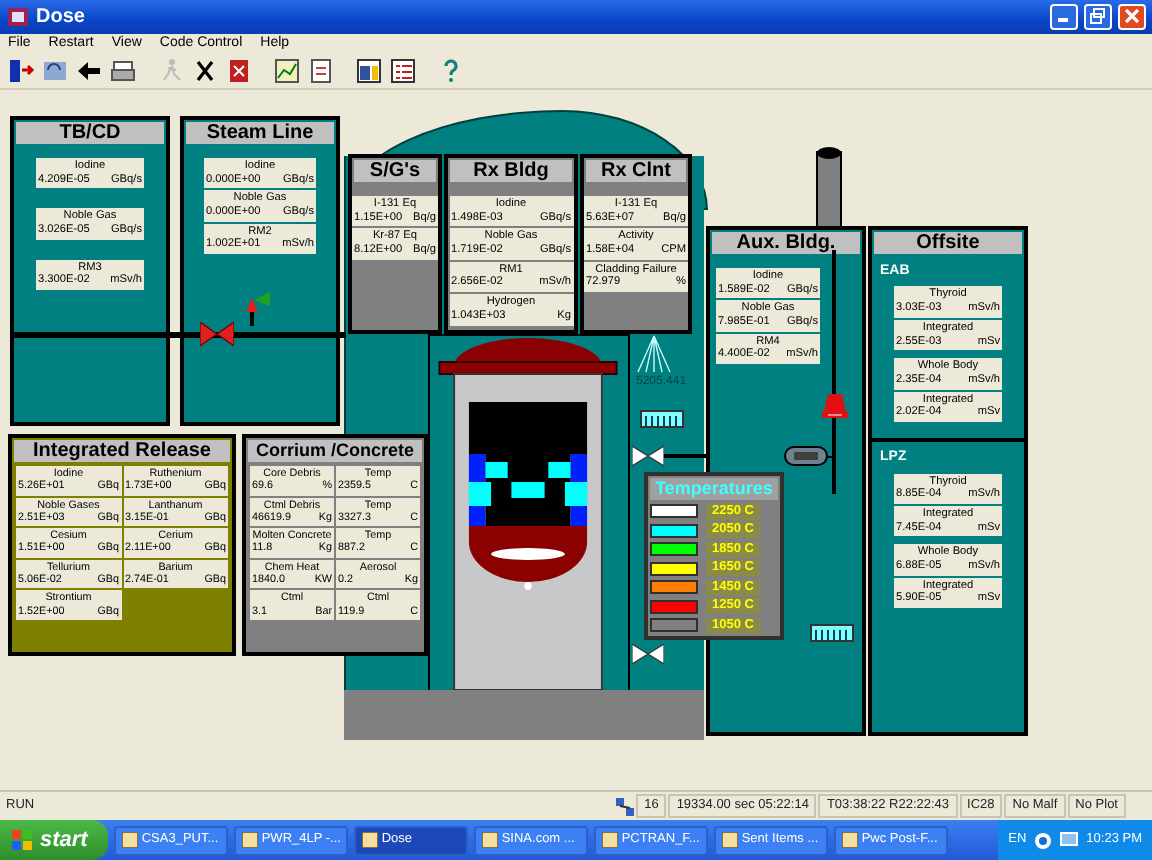 The image size is (1152, 860). I want to click on list-icon, so click(403, 70).